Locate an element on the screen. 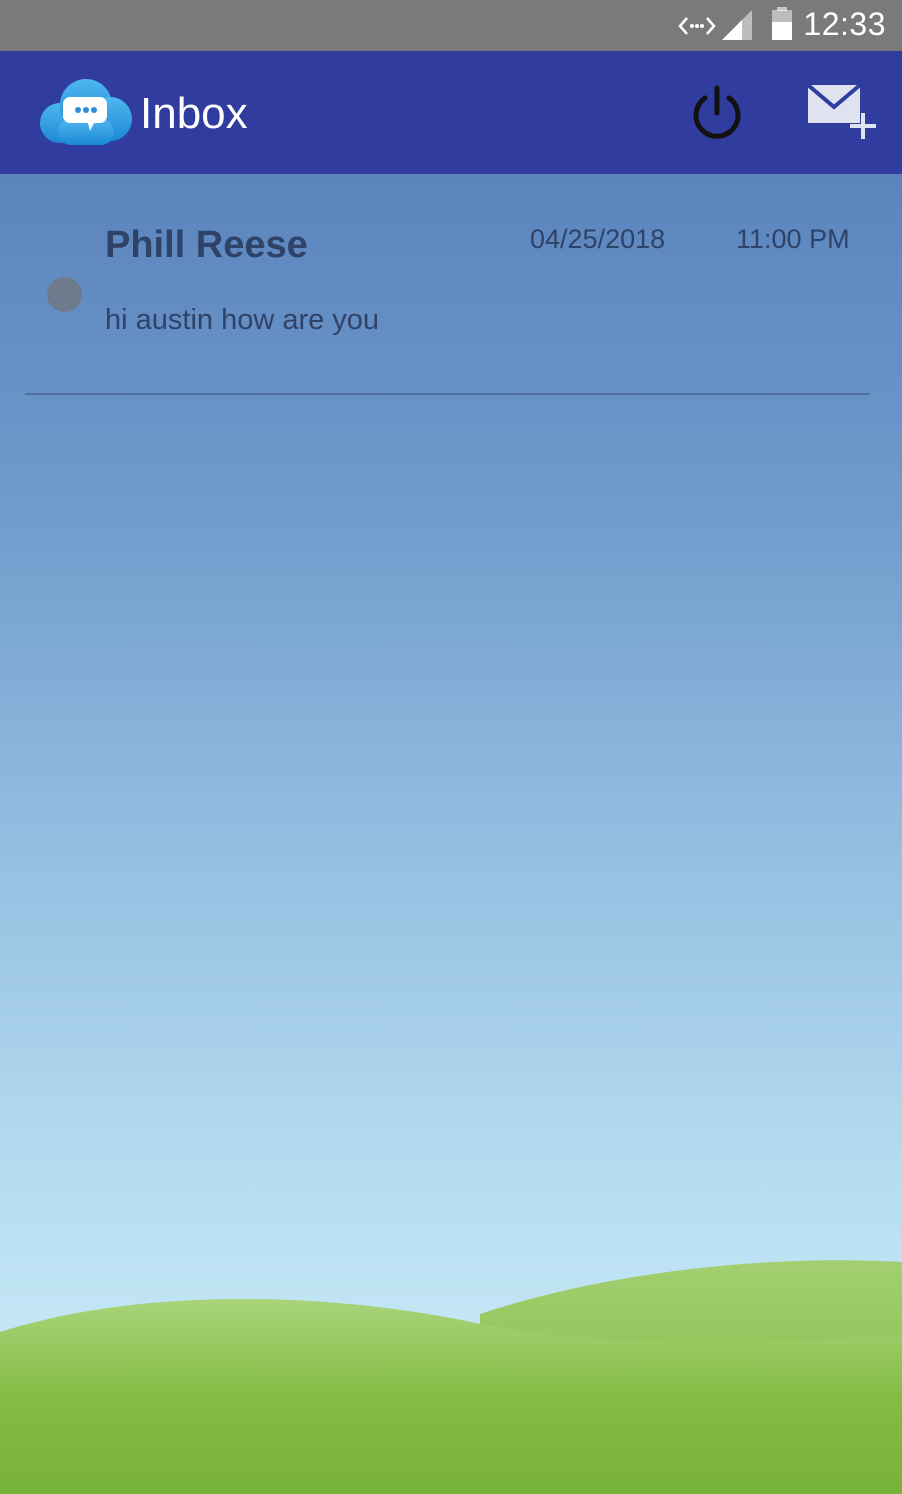 This screenshot has height=1494, width=902. divider is located at coordinates (447, 394).